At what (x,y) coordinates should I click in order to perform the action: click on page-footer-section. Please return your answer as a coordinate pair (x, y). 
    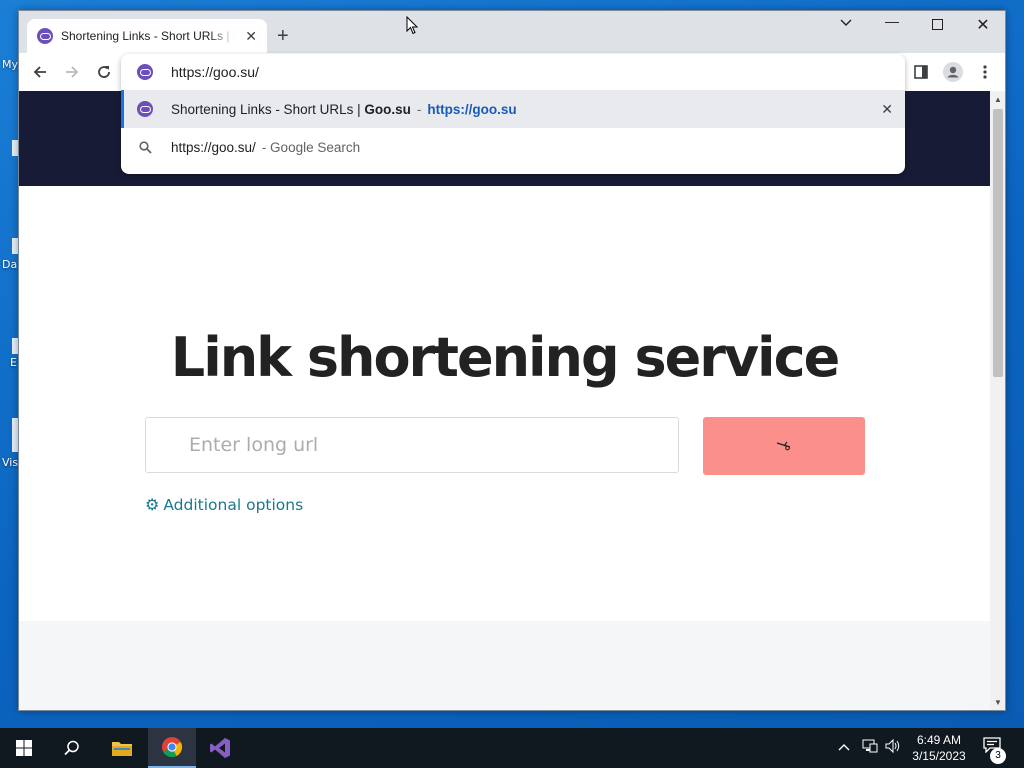
    Looking at the image, I should click on (504, 665).